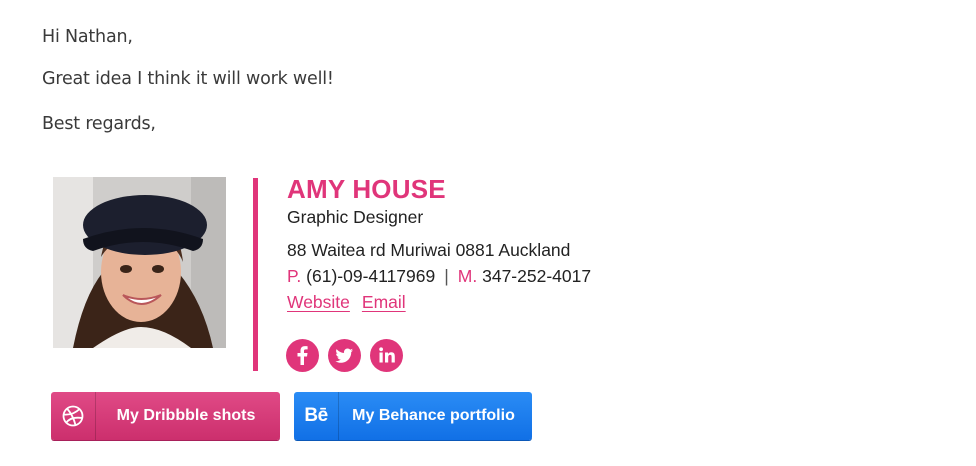 This screenshot has width=976, height=466. I want to click on email-link: Email, so click(384, 302).